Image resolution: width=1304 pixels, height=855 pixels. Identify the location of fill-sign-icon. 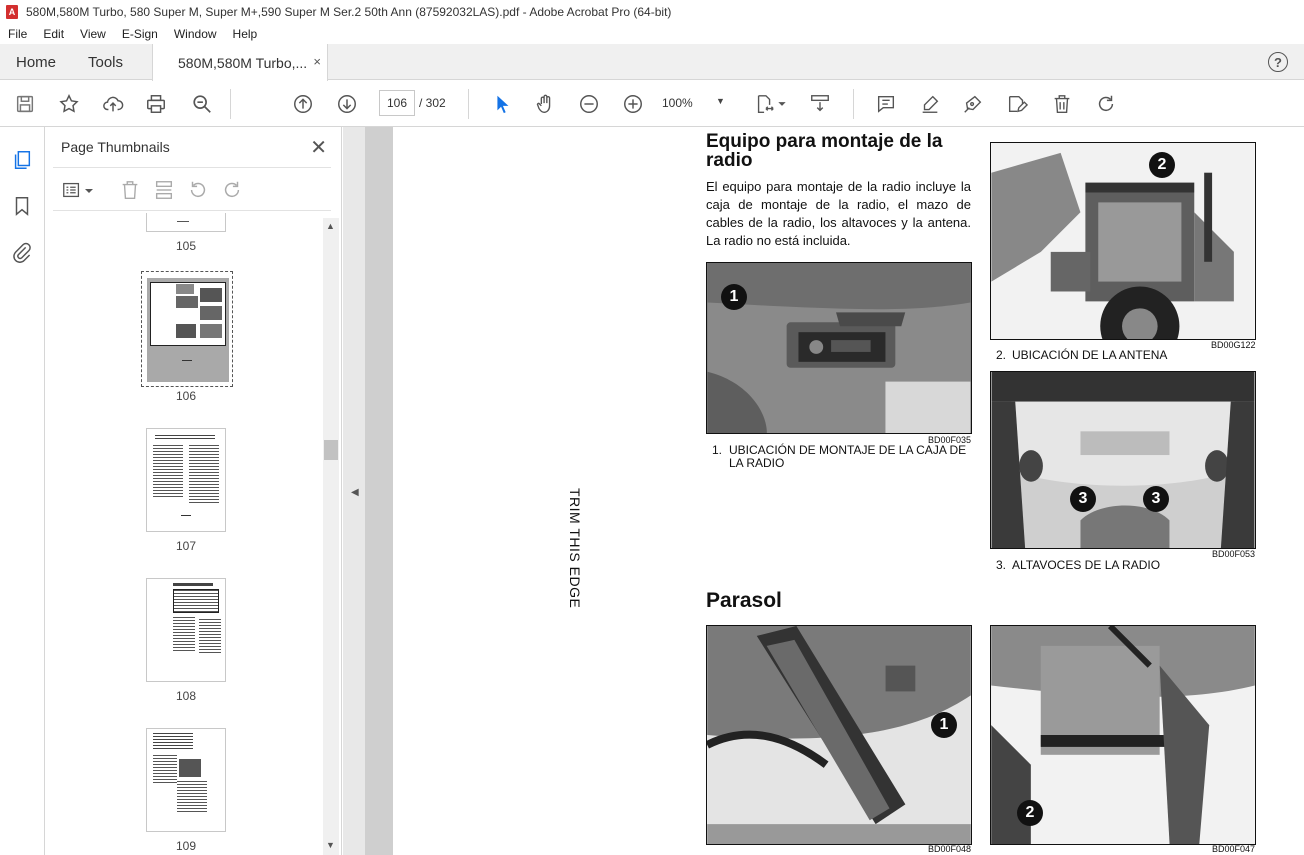
(1017, 104).